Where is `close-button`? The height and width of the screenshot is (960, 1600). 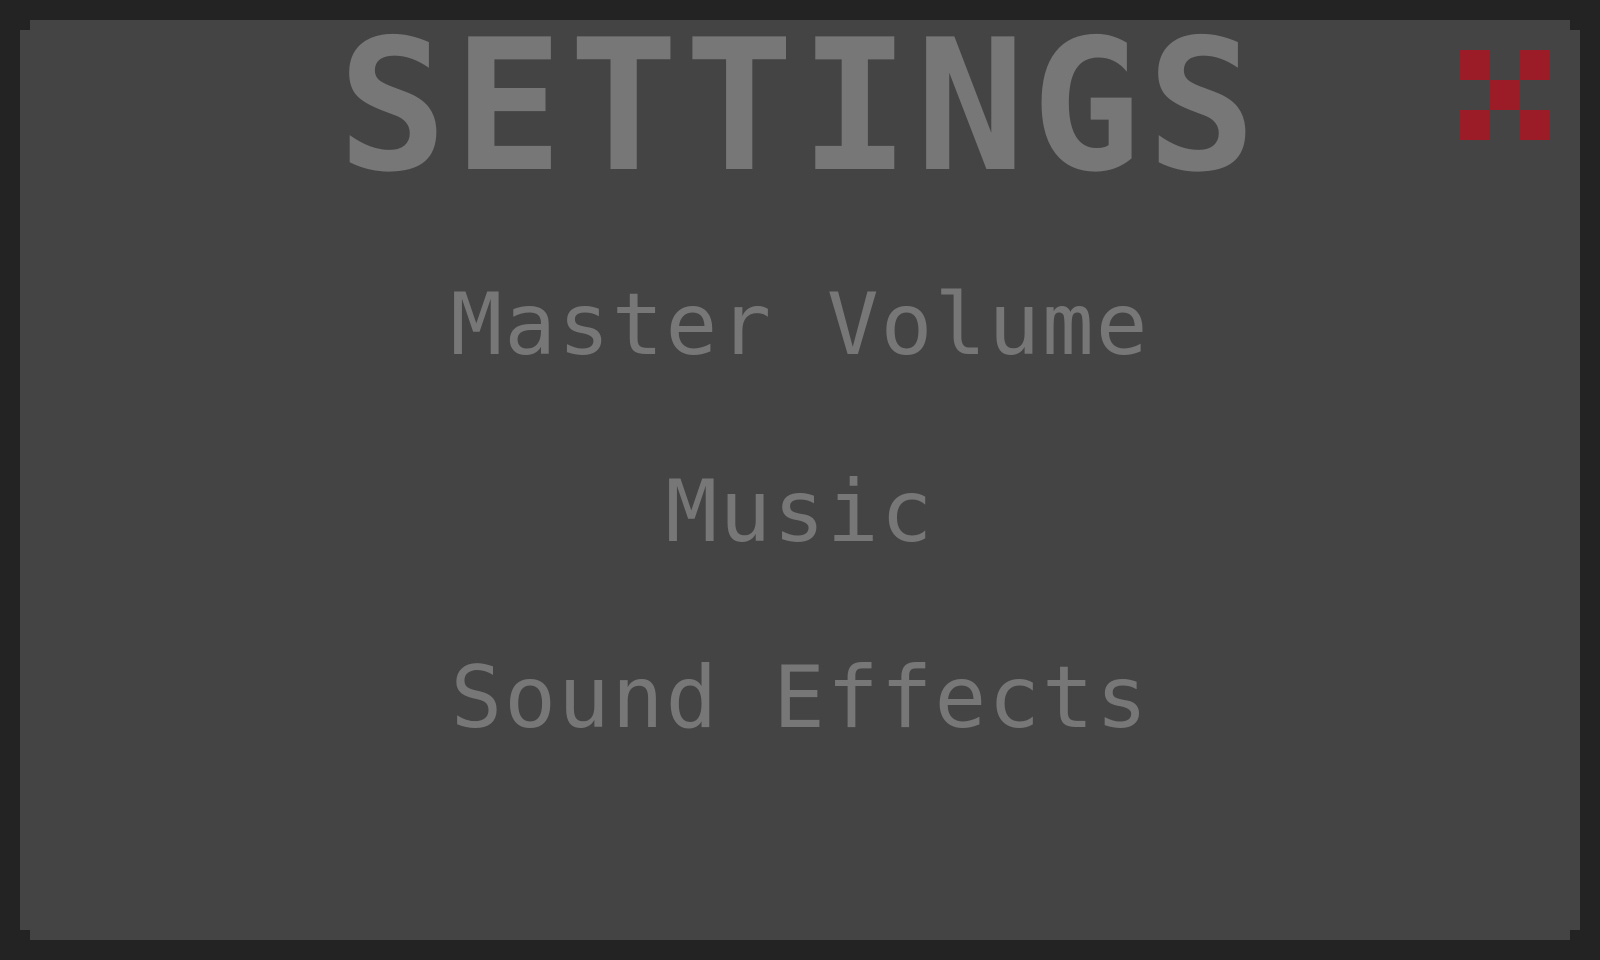 close-button is located at coordinates (1505, 95).